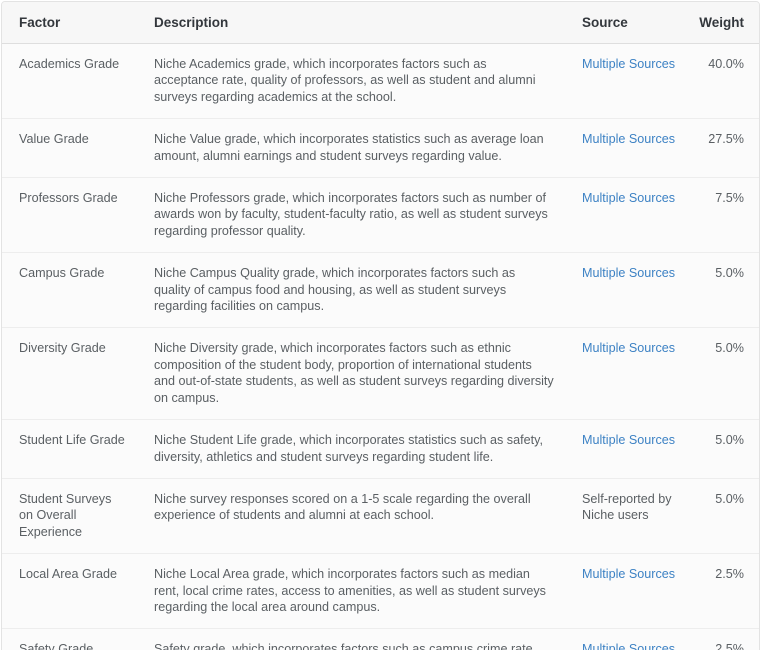 The width and height of the screenshot is (761, 650). What do you see at coordinates (70, 290) in the screenshot?
I see `cell-factor: Campus Grade` at bounding box center [70, 290].